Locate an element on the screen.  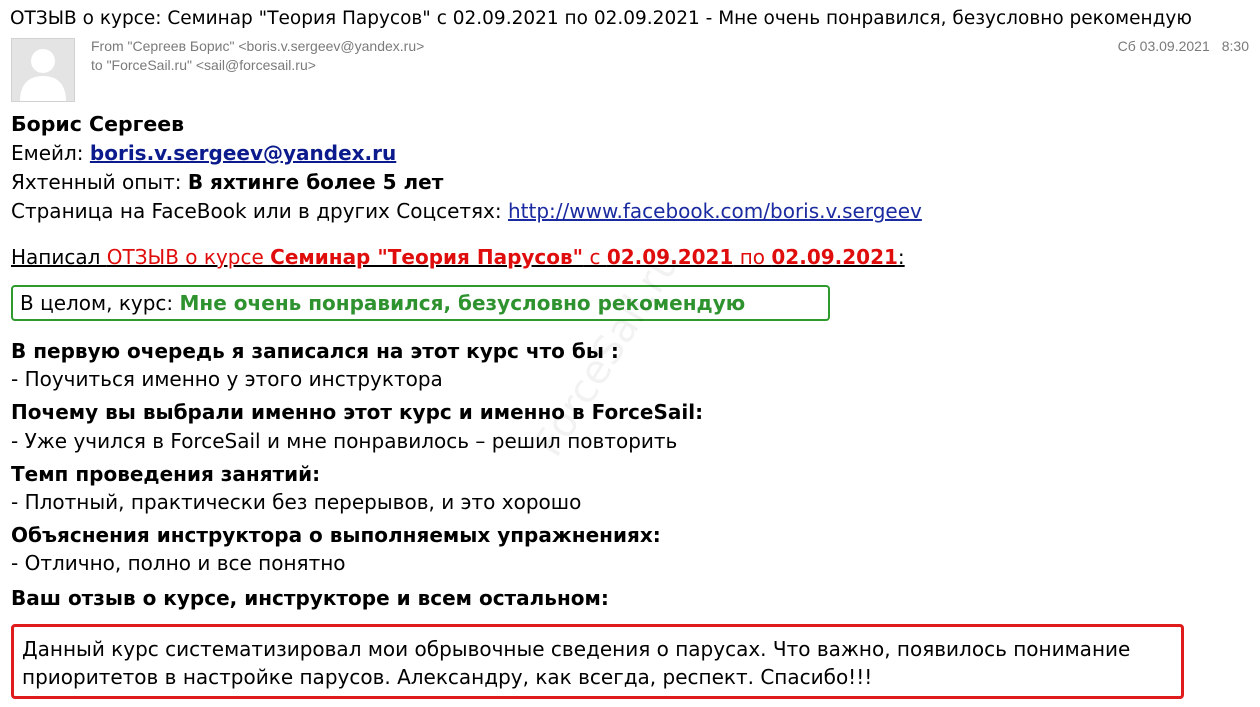
email-label: Емейл: is located at coordinates (50, 153).